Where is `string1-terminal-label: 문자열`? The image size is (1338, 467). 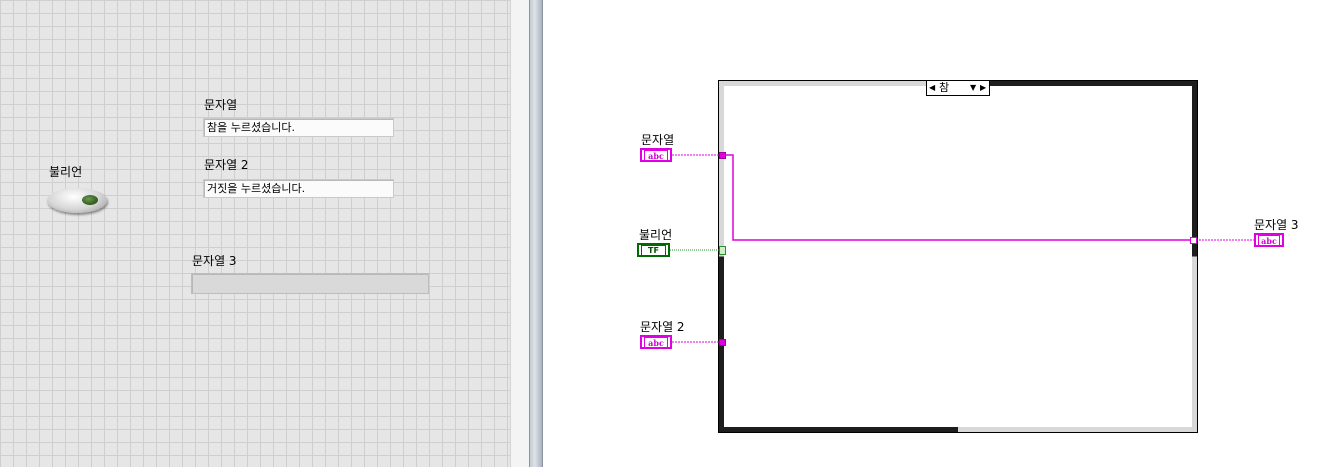
string1-terminal-label: 문자열 is located at coordinates (658, 140).